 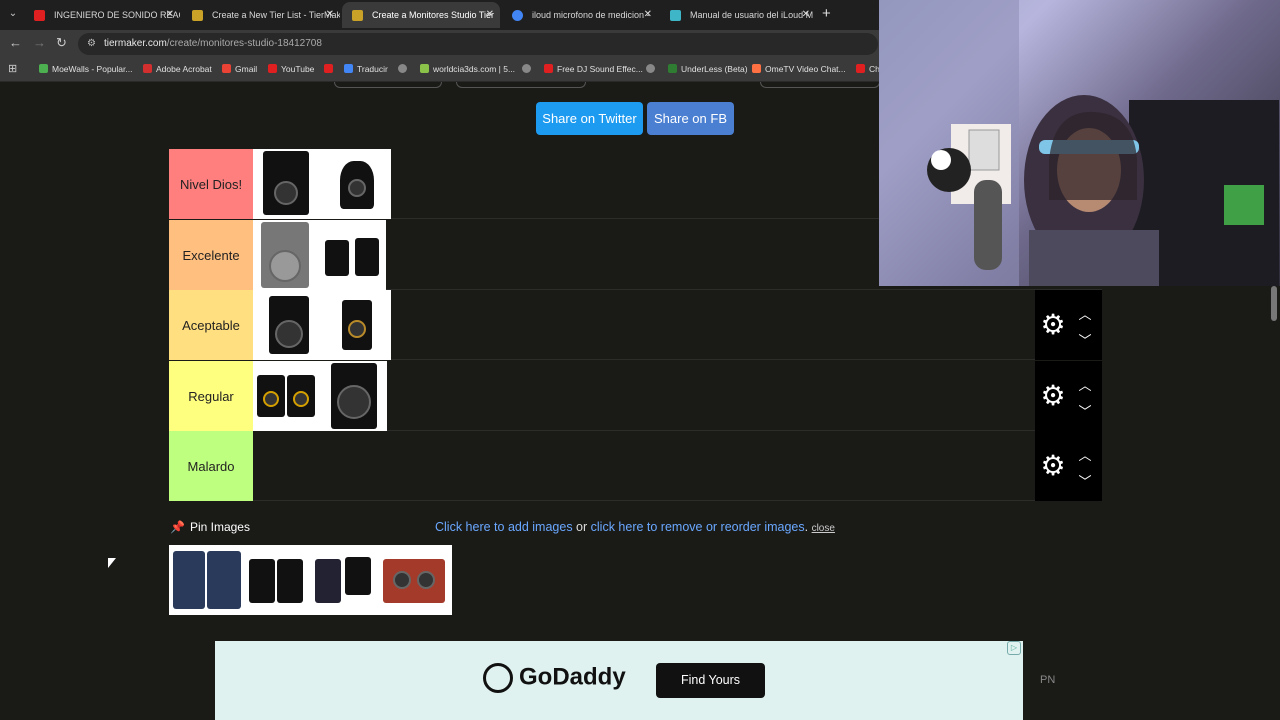 What do you see at coordinates (675, 15) in the screenshot?
I see `iloud-icon` at bounding box center [675, 15].